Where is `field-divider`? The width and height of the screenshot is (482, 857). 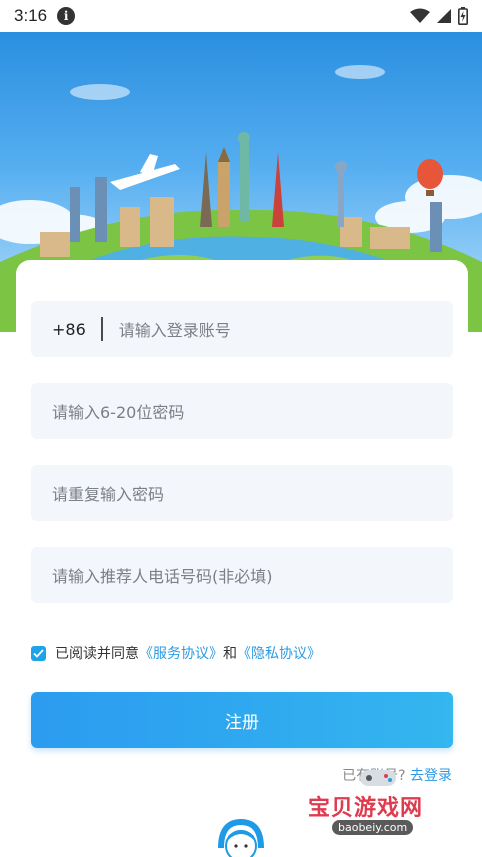
field-divider is located at coordinates (101, 329).